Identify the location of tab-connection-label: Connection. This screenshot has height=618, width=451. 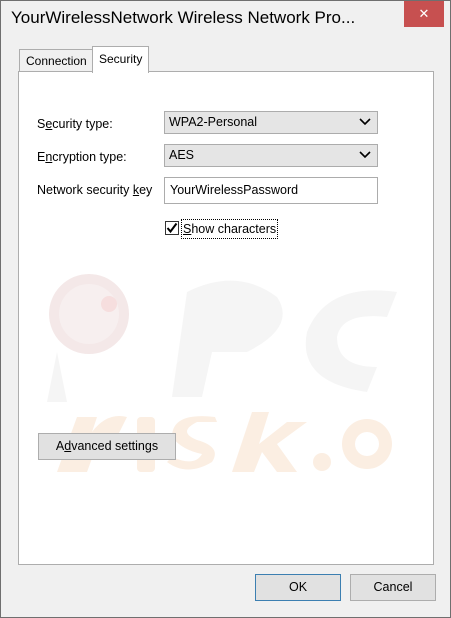
(56, 61).